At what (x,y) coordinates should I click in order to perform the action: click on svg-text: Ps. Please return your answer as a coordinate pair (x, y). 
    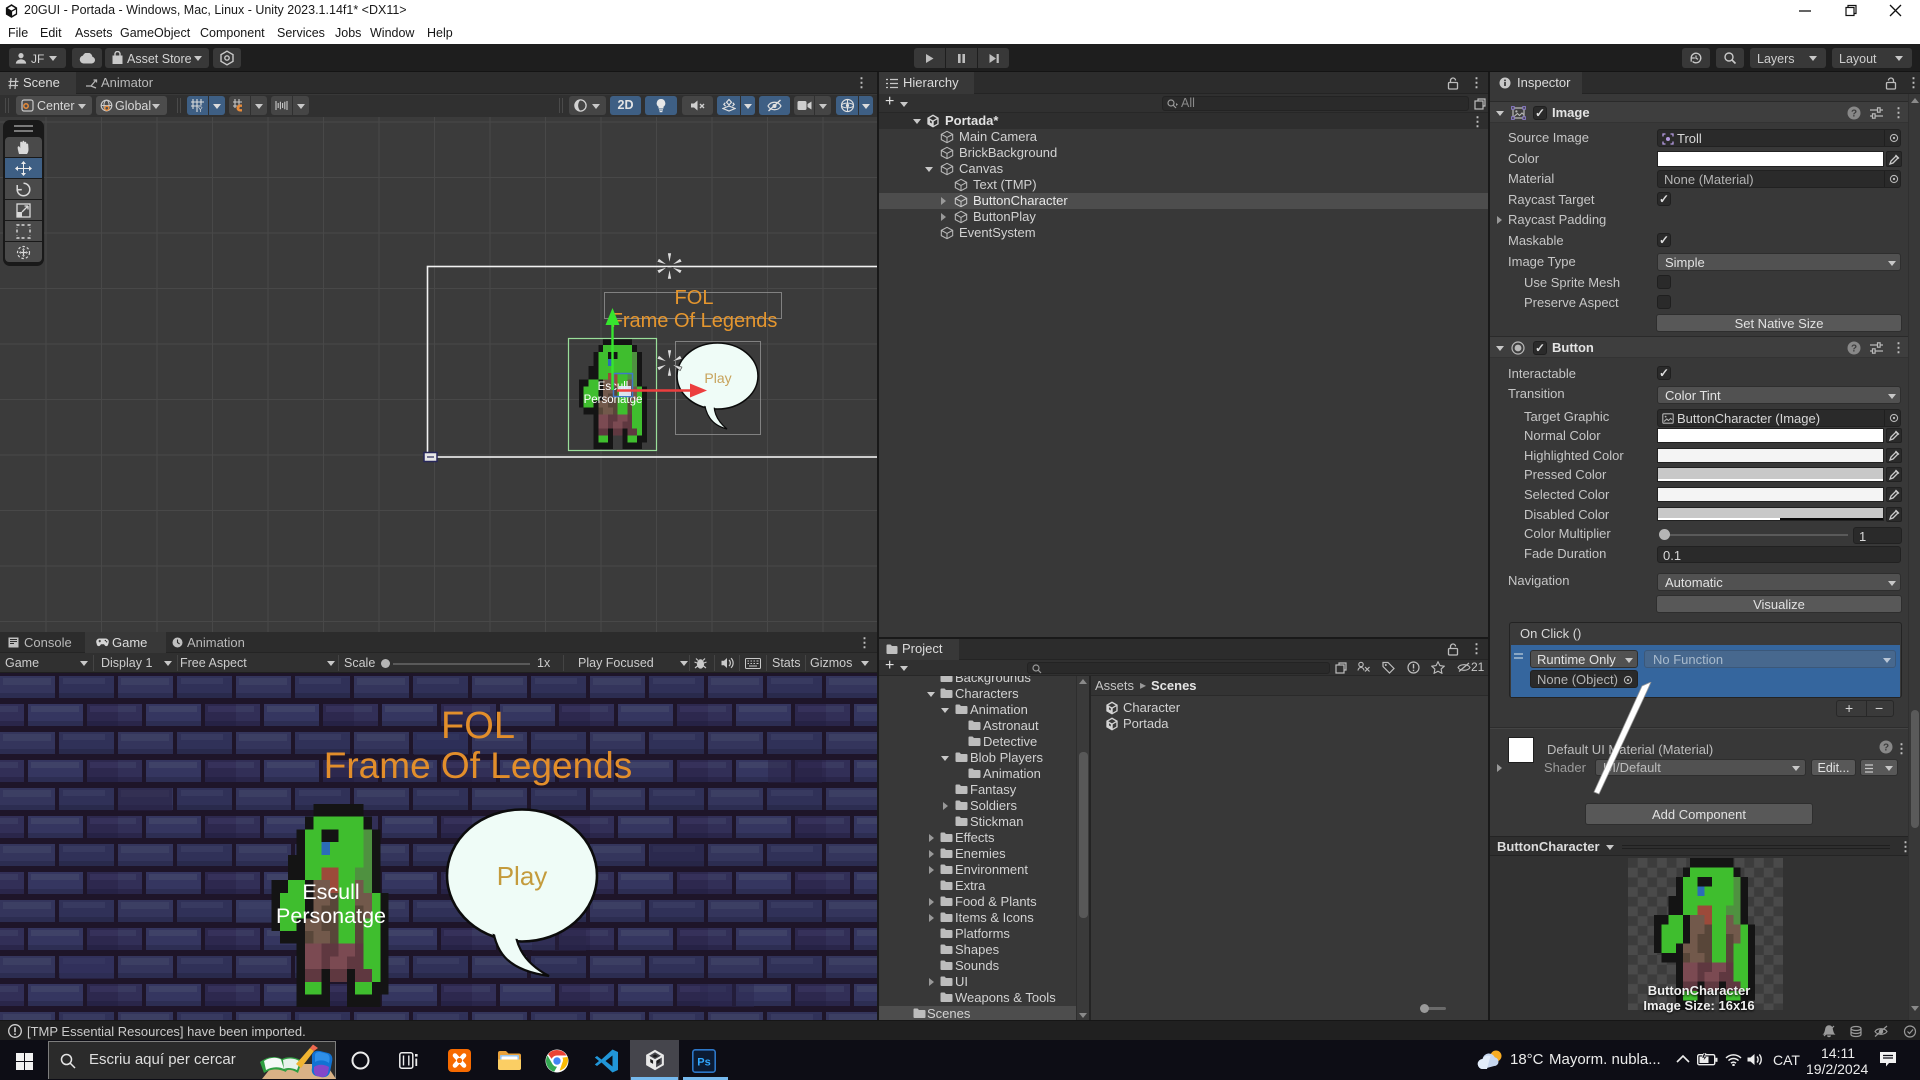
    Looking at the image, I should click on (703, 1063).